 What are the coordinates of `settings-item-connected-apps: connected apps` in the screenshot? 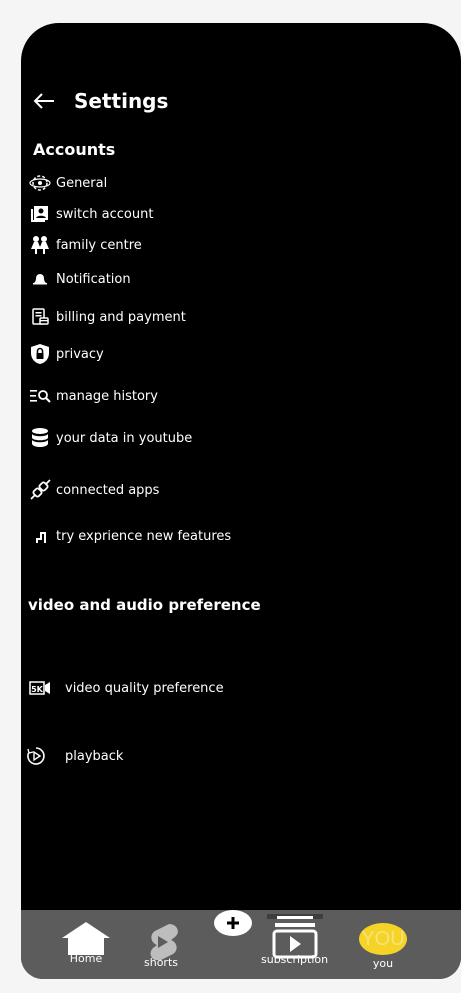 It's located at (93, 490).